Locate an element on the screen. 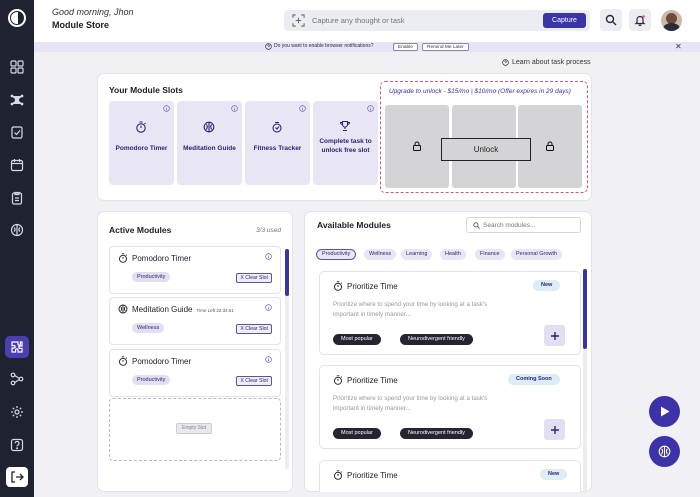  quick-capture-bar: Capture is located at coordinates (437, 20).